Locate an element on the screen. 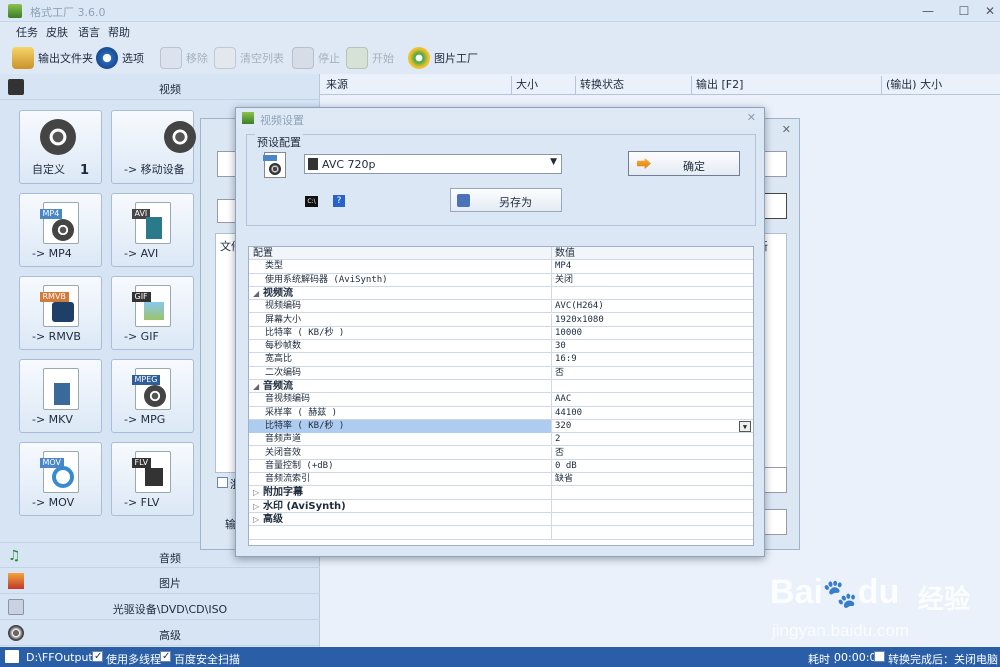 This screenshot has width=1000, height=667. column-status: 转换状态 is located at coordinates (634, 85).